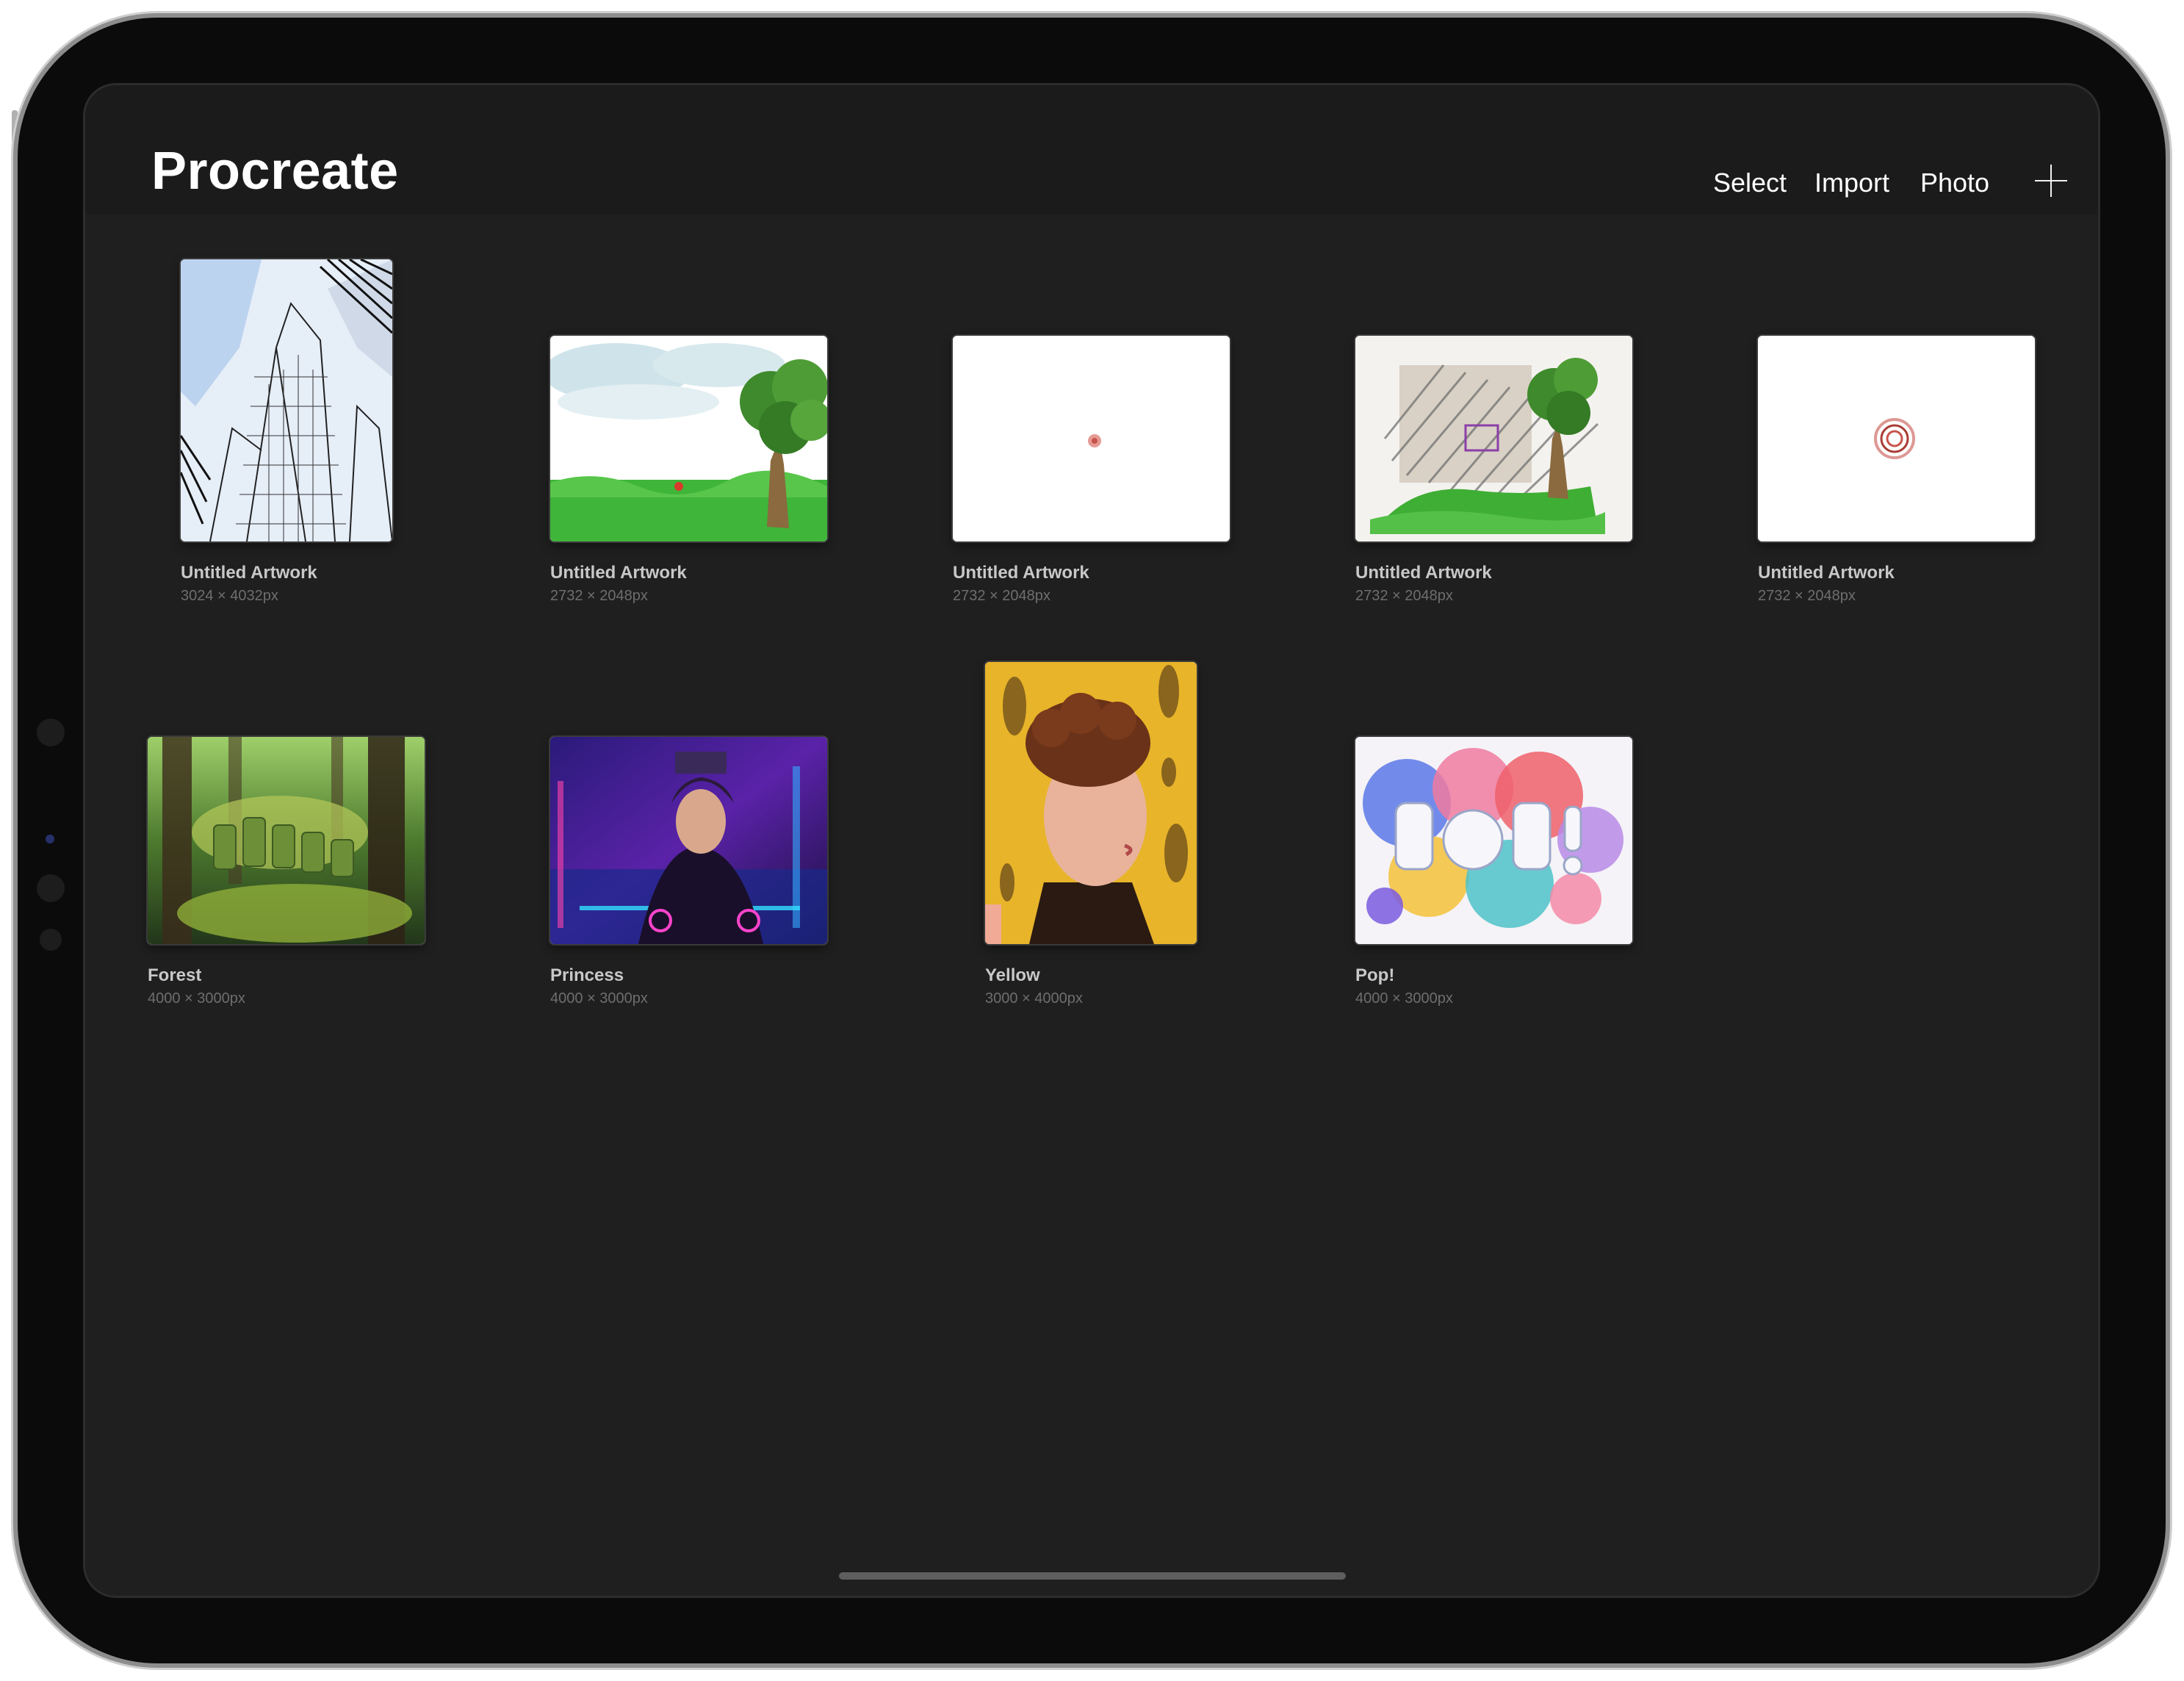 The width and height of the screenshot is (2184, 1681). Describe the element at coordinates (1375, 975) in the screenshot. I see `artwork-title: Pop!` at that location.